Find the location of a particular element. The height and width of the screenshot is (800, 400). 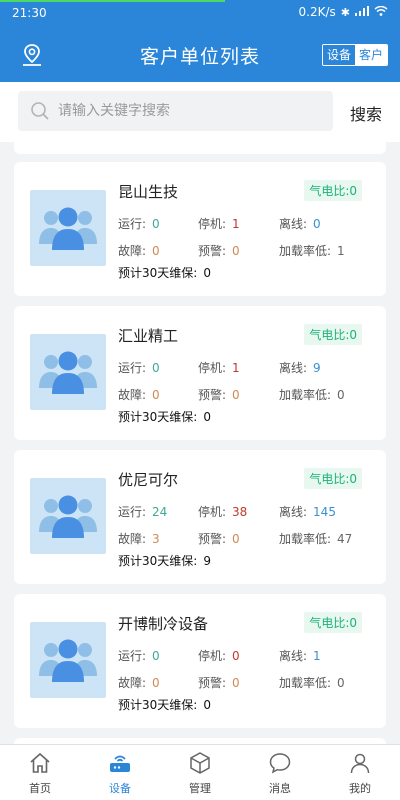

box-icon is located at coordinates (200, 763).